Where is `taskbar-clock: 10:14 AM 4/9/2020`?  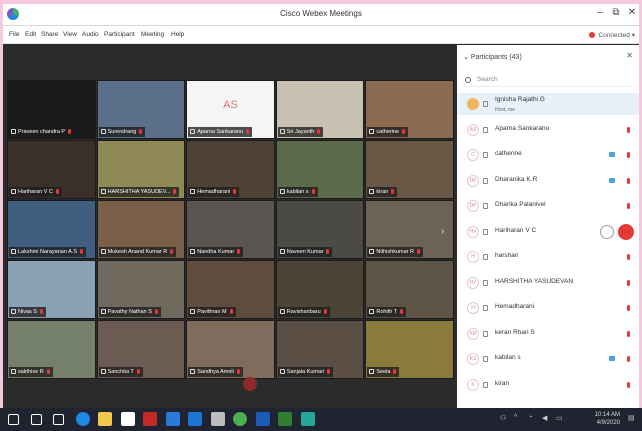 taskbar-clock: 10:14 AM 4/9/2020 is located at coordinates (607, 419).